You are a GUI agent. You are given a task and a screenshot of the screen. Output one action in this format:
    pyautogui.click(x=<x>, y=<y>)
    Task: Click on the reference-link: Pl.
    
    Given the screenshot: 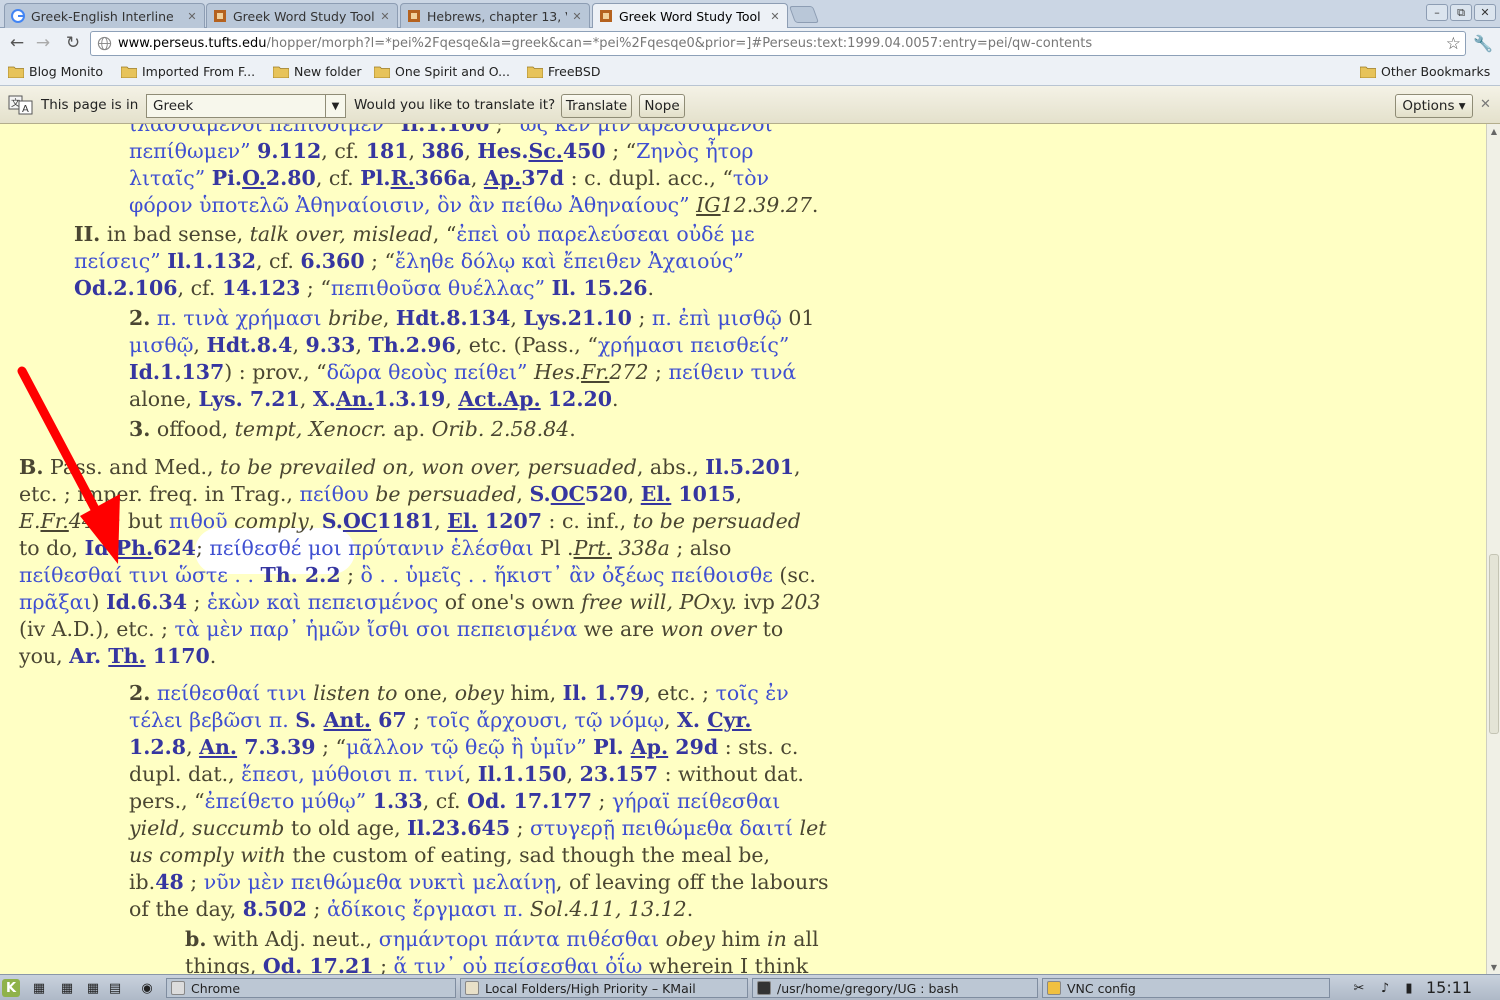 What is the action you would take?
    pyautogui.click(x=611, y=747)
    